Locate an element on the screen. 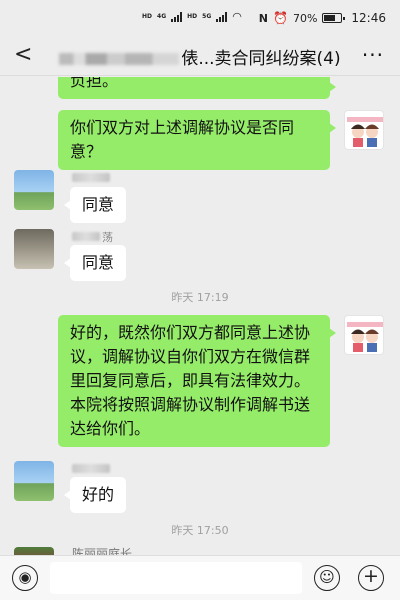 The height and width of the screenshot is (600, 400). chat-title: 俵...卖合同纠纷案(4) is located at coordinates (200, 56).